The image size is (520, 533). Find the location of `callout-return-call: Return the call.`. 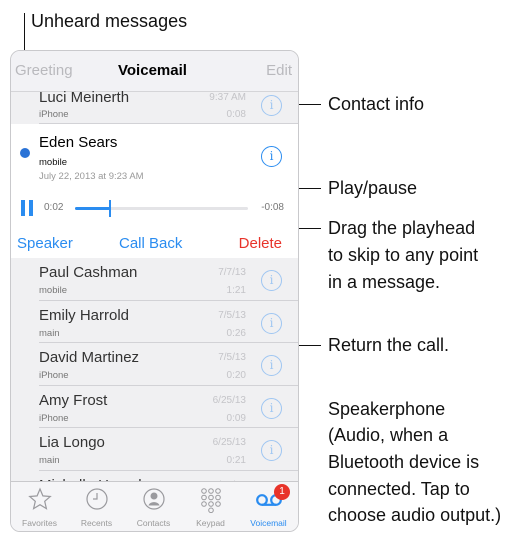

callout-return-call: Return the call. is located at coordinates (389, 345).